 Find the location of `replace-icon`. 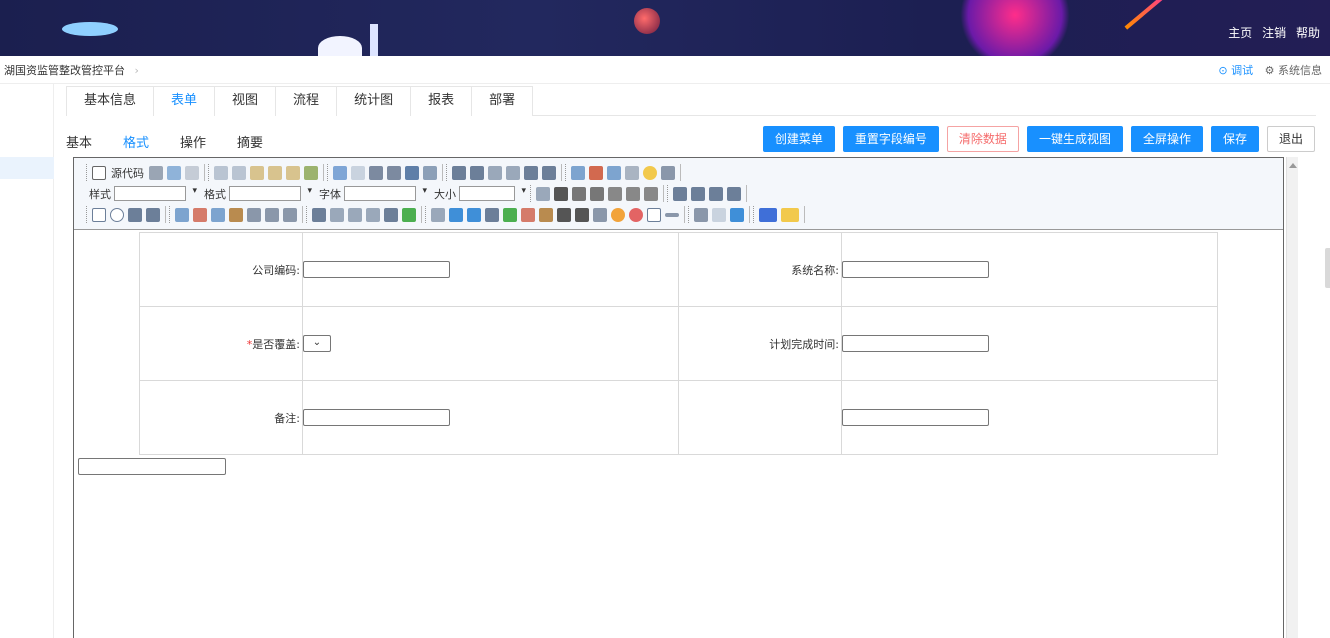

replace-icon is located at coordinates (394, 172).